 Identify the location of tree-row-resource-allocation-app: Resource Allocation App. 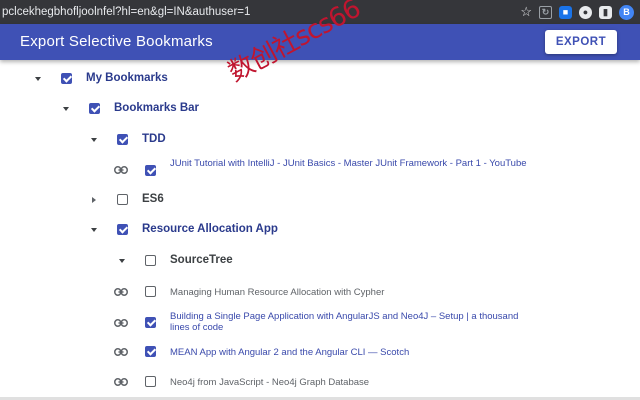
(320, 230).